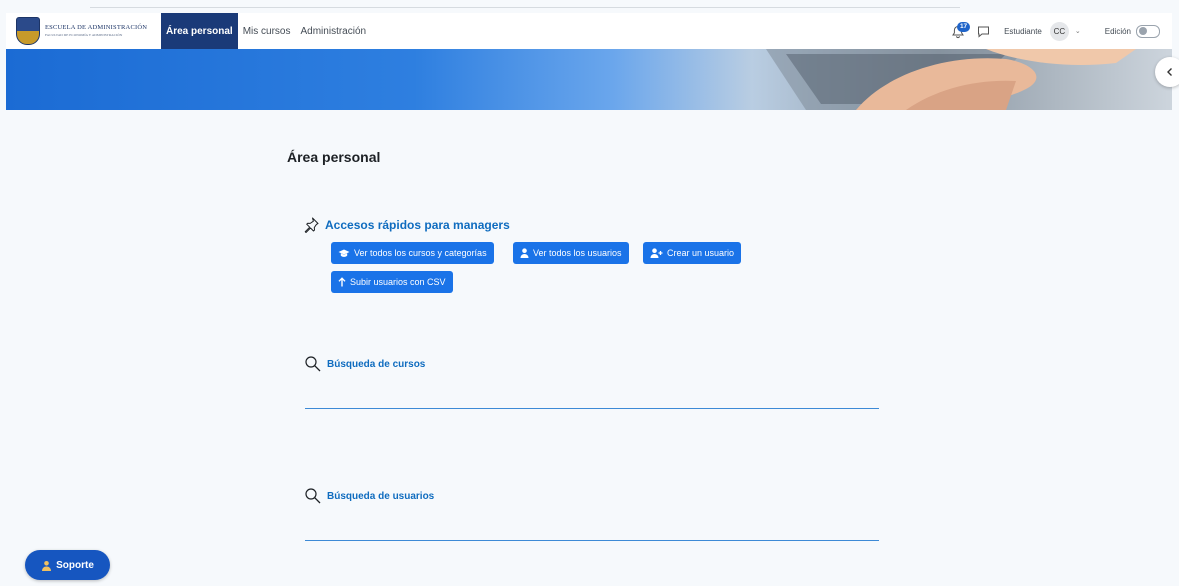  Describe the element at coordinates (964, 27) in the screenshot. I see `notification-count-badge: 17` at that location.